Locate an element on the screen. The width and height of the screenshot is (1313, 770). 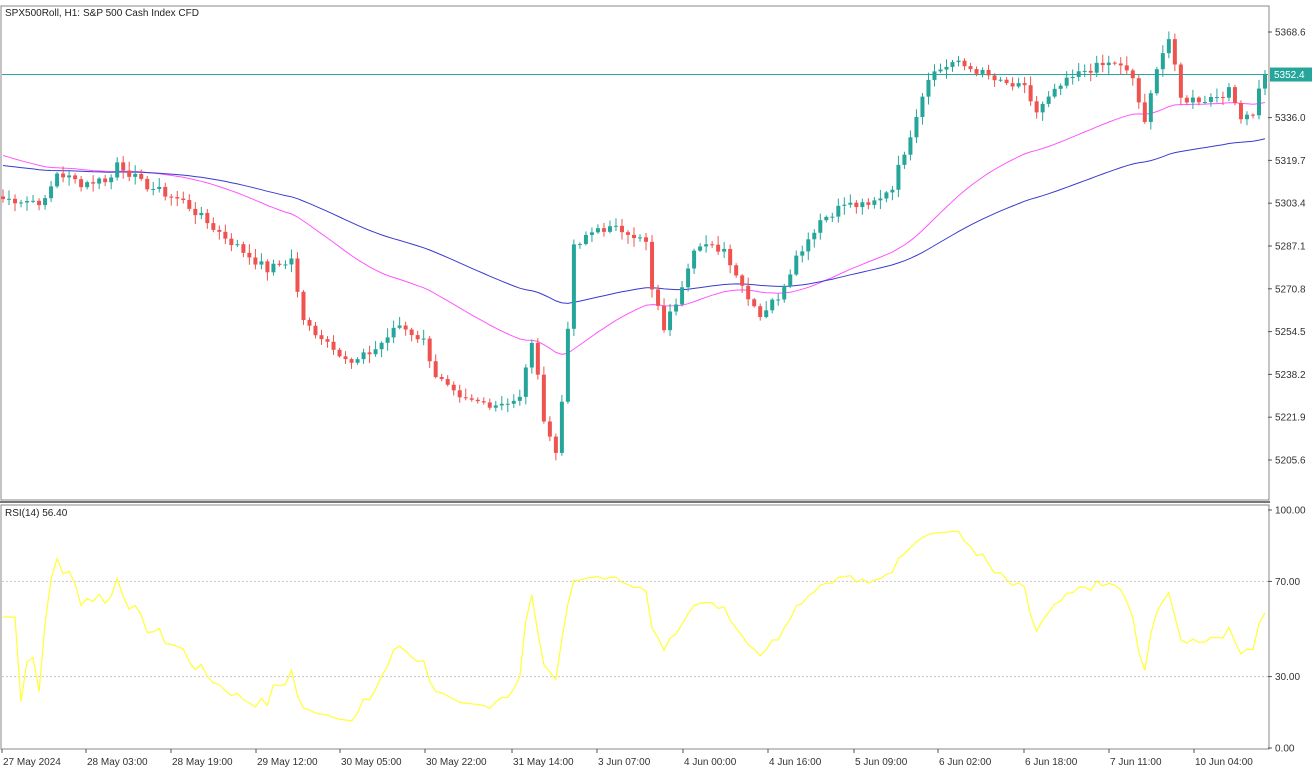
rsi-label: RSI(14) 56.40 is located at coordinates (36, 513).